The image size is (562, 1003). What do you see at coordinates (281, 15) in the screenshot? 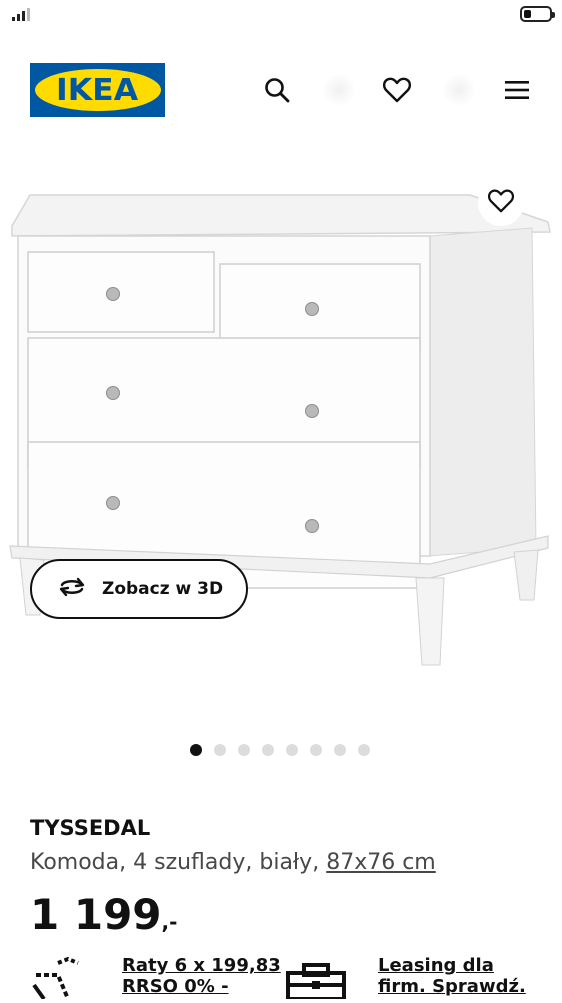
I see `status-bar` at bounding box center [281, 15].